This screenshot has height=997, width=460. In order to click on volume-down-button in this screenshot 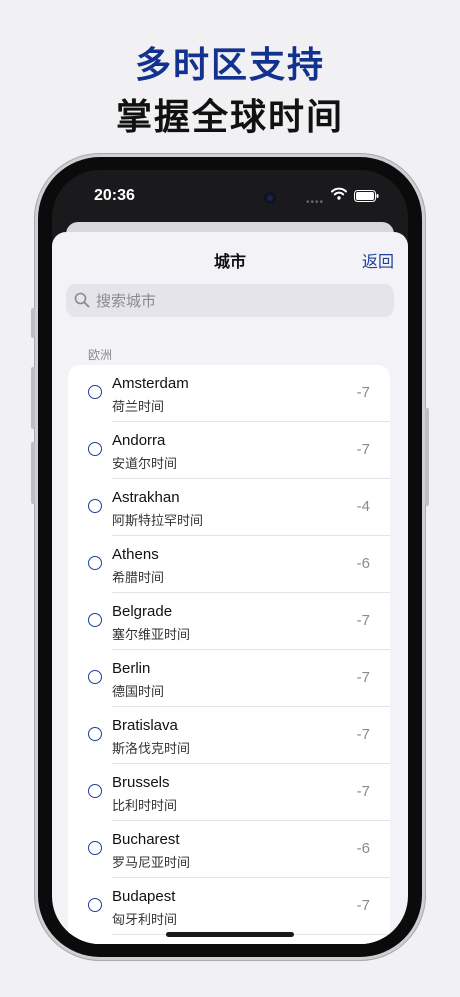, I will do `click(33, 473)`.